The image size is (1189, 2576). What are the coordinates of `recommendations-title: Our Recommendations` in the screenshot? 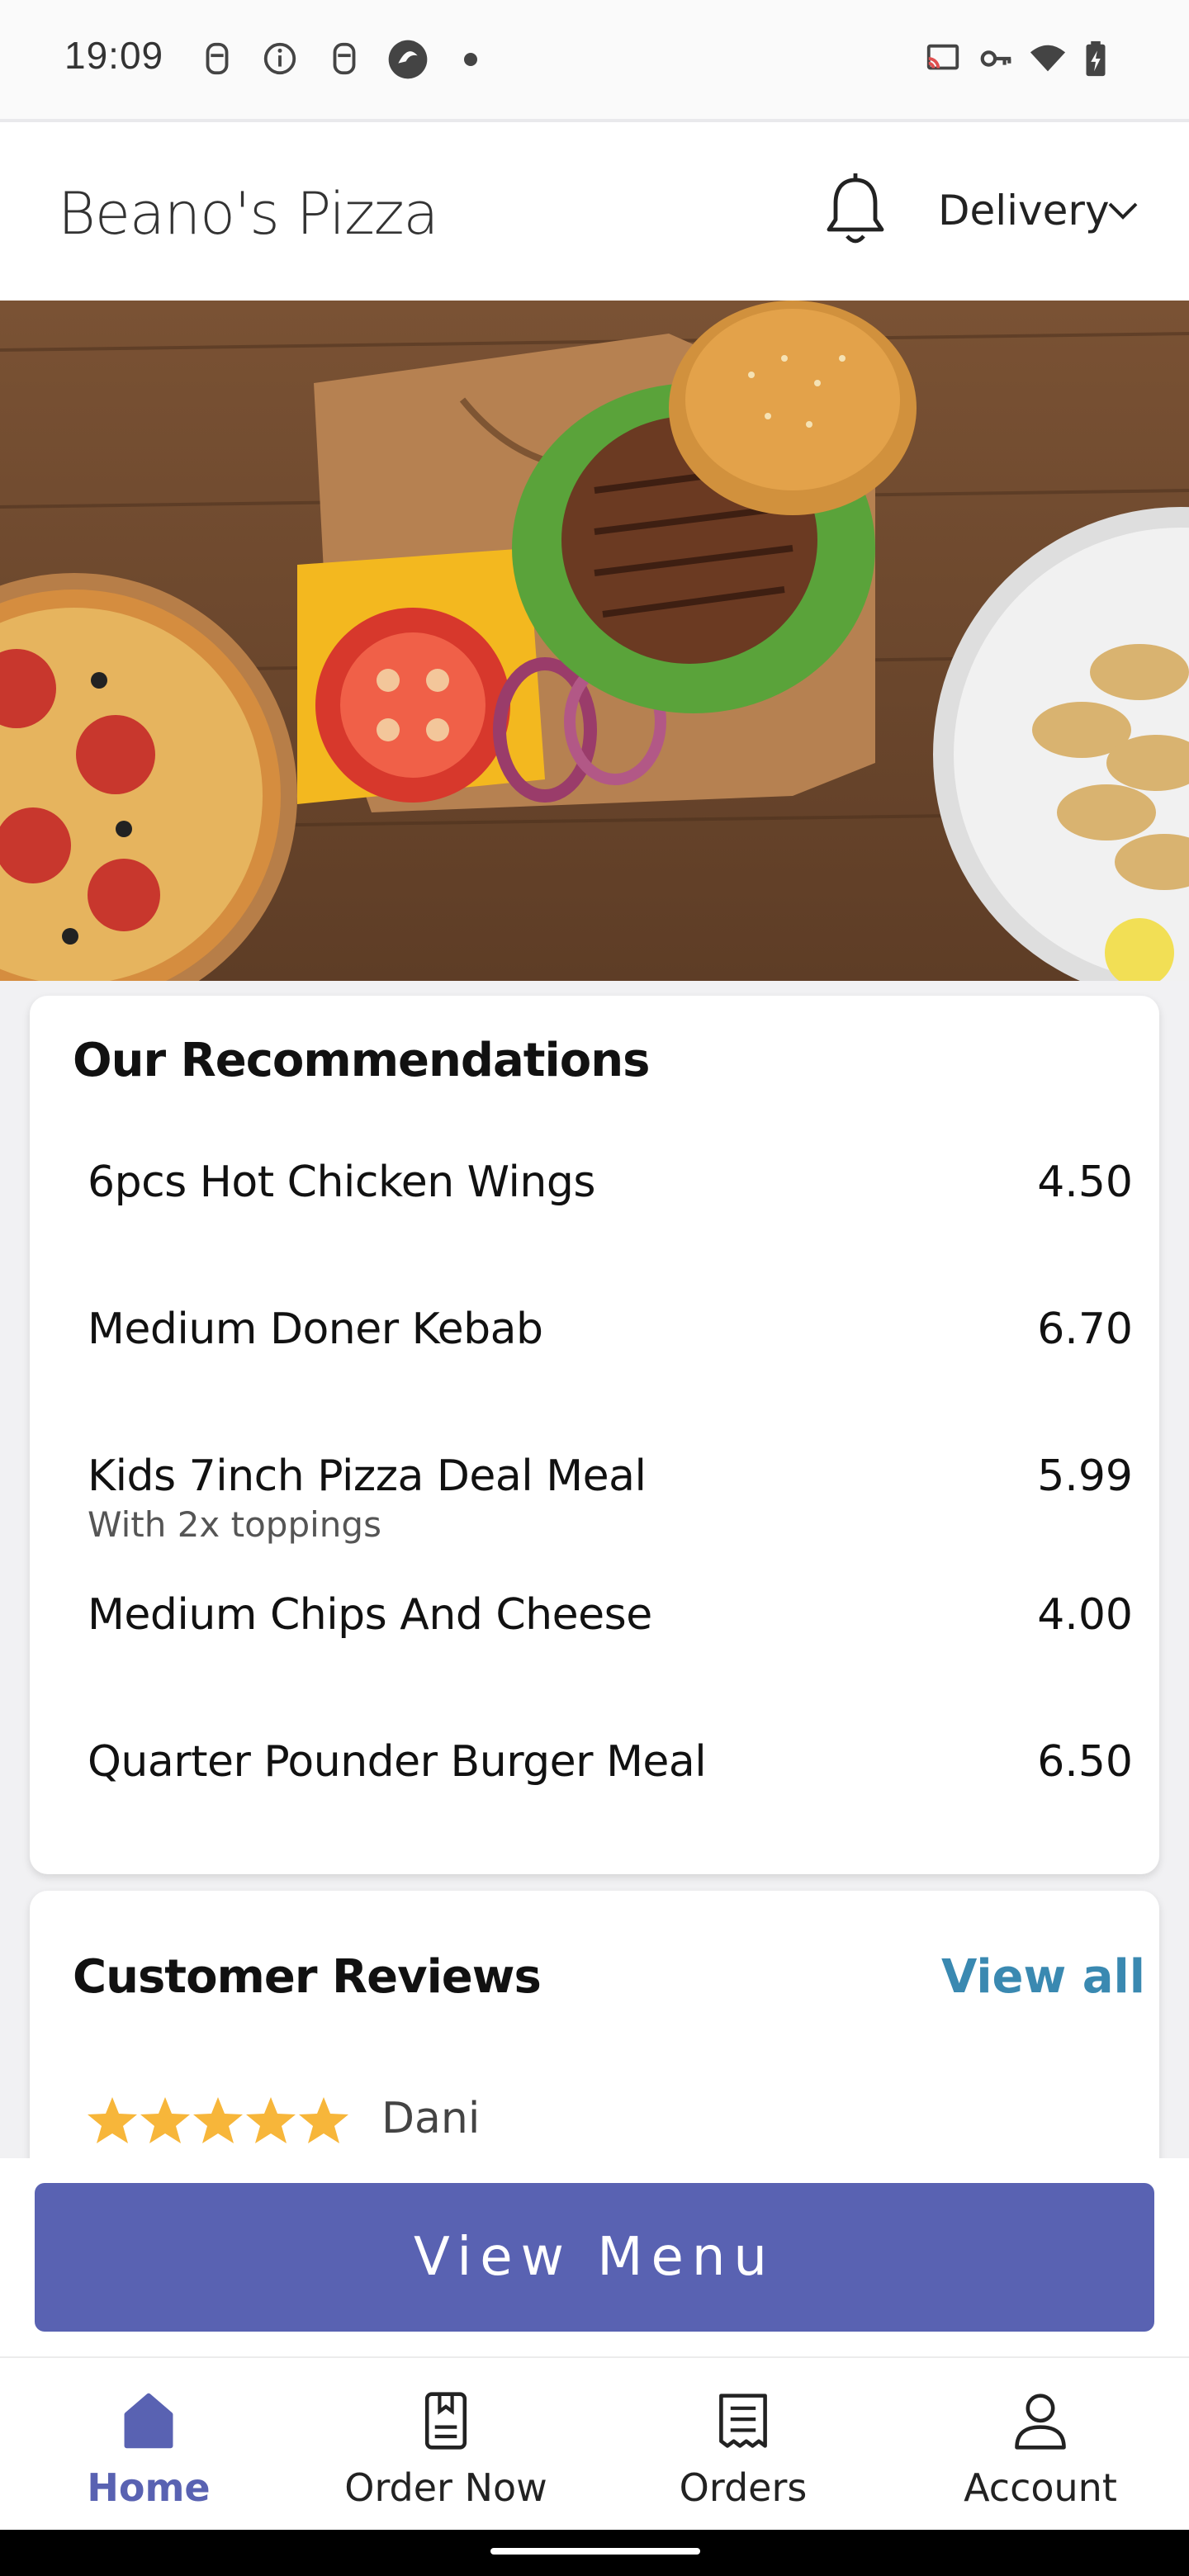 It's located at (361, 1060).